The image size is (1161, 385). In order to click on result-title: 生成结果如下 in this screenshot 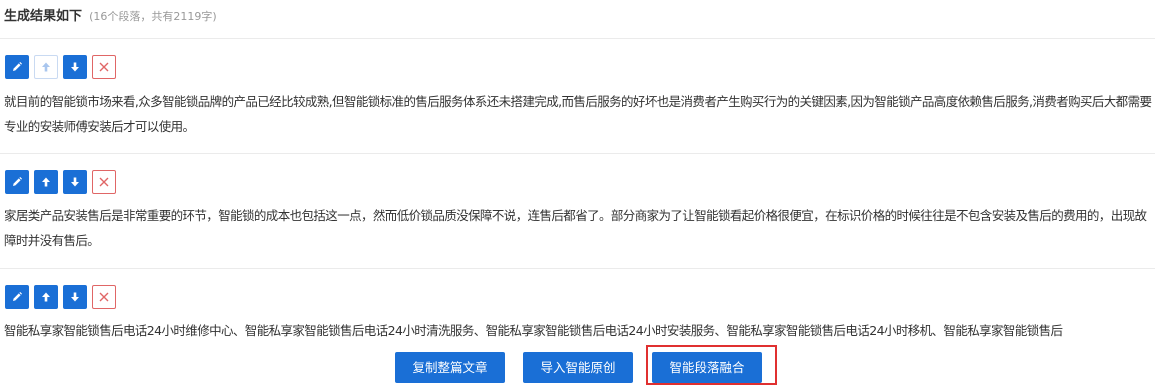, I will do `click(43, 16)`.